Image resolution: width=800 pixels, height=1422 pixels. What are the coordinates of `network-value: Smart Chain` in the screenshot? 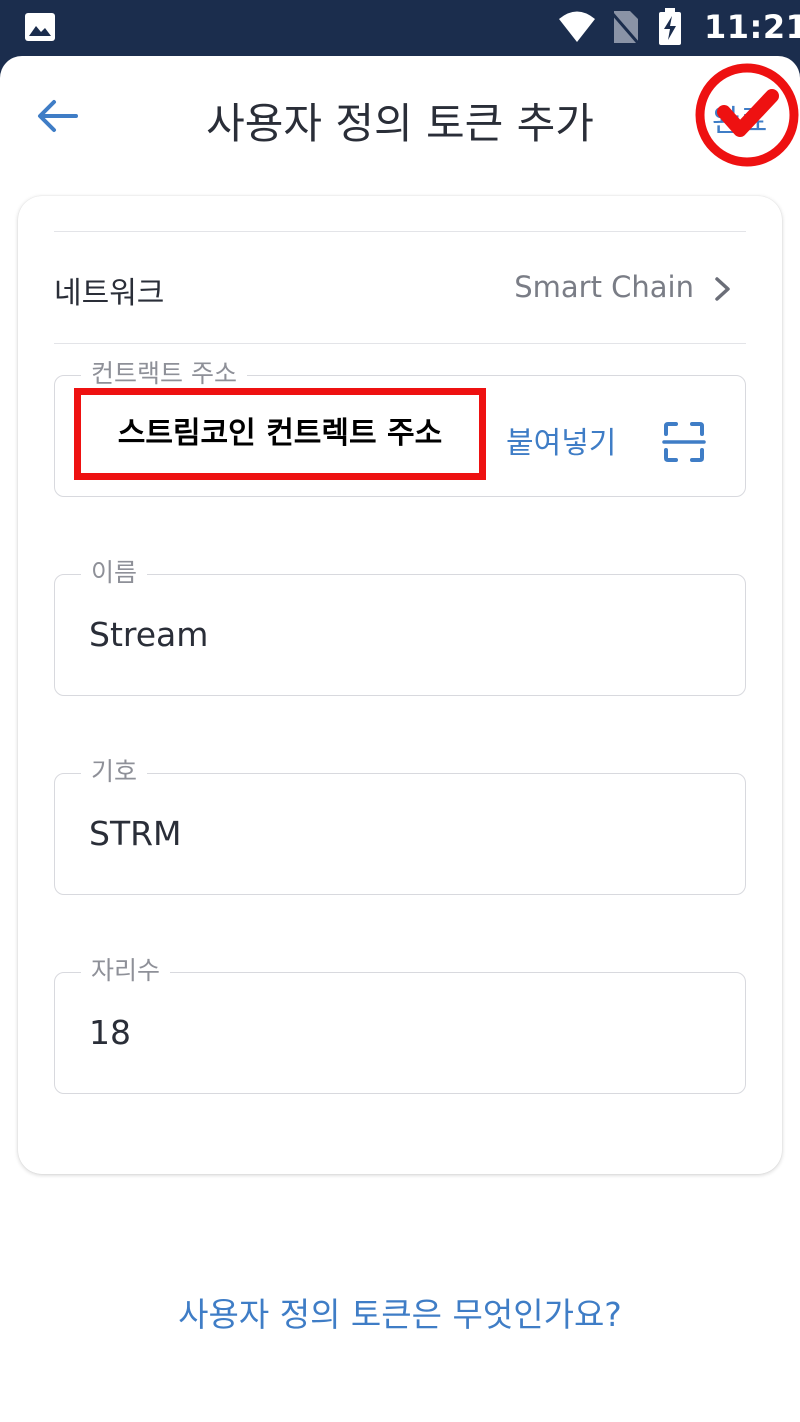 It's located at (604, 287).